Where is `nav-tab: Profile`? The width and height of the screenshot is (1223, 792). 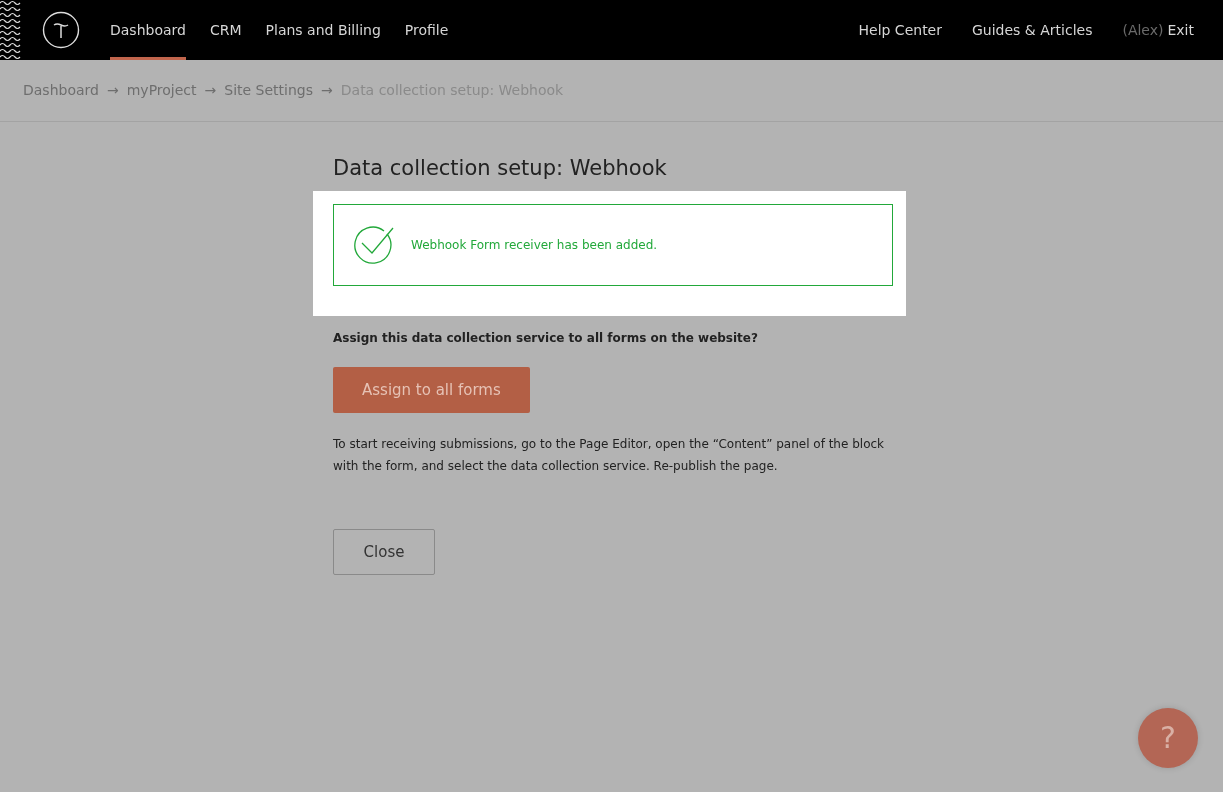 nav-tab: Profile is located at coordinates (426, 30).